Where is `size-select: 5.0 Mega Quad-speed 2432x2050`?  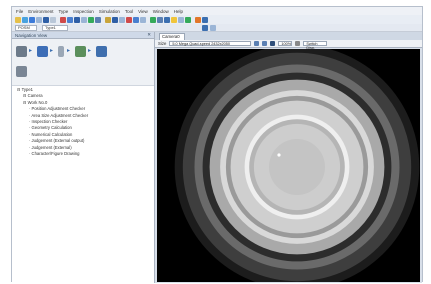
size-select: 5.0 Mega Quad-speed 2432x2050 is located at coordinates (210, 43).